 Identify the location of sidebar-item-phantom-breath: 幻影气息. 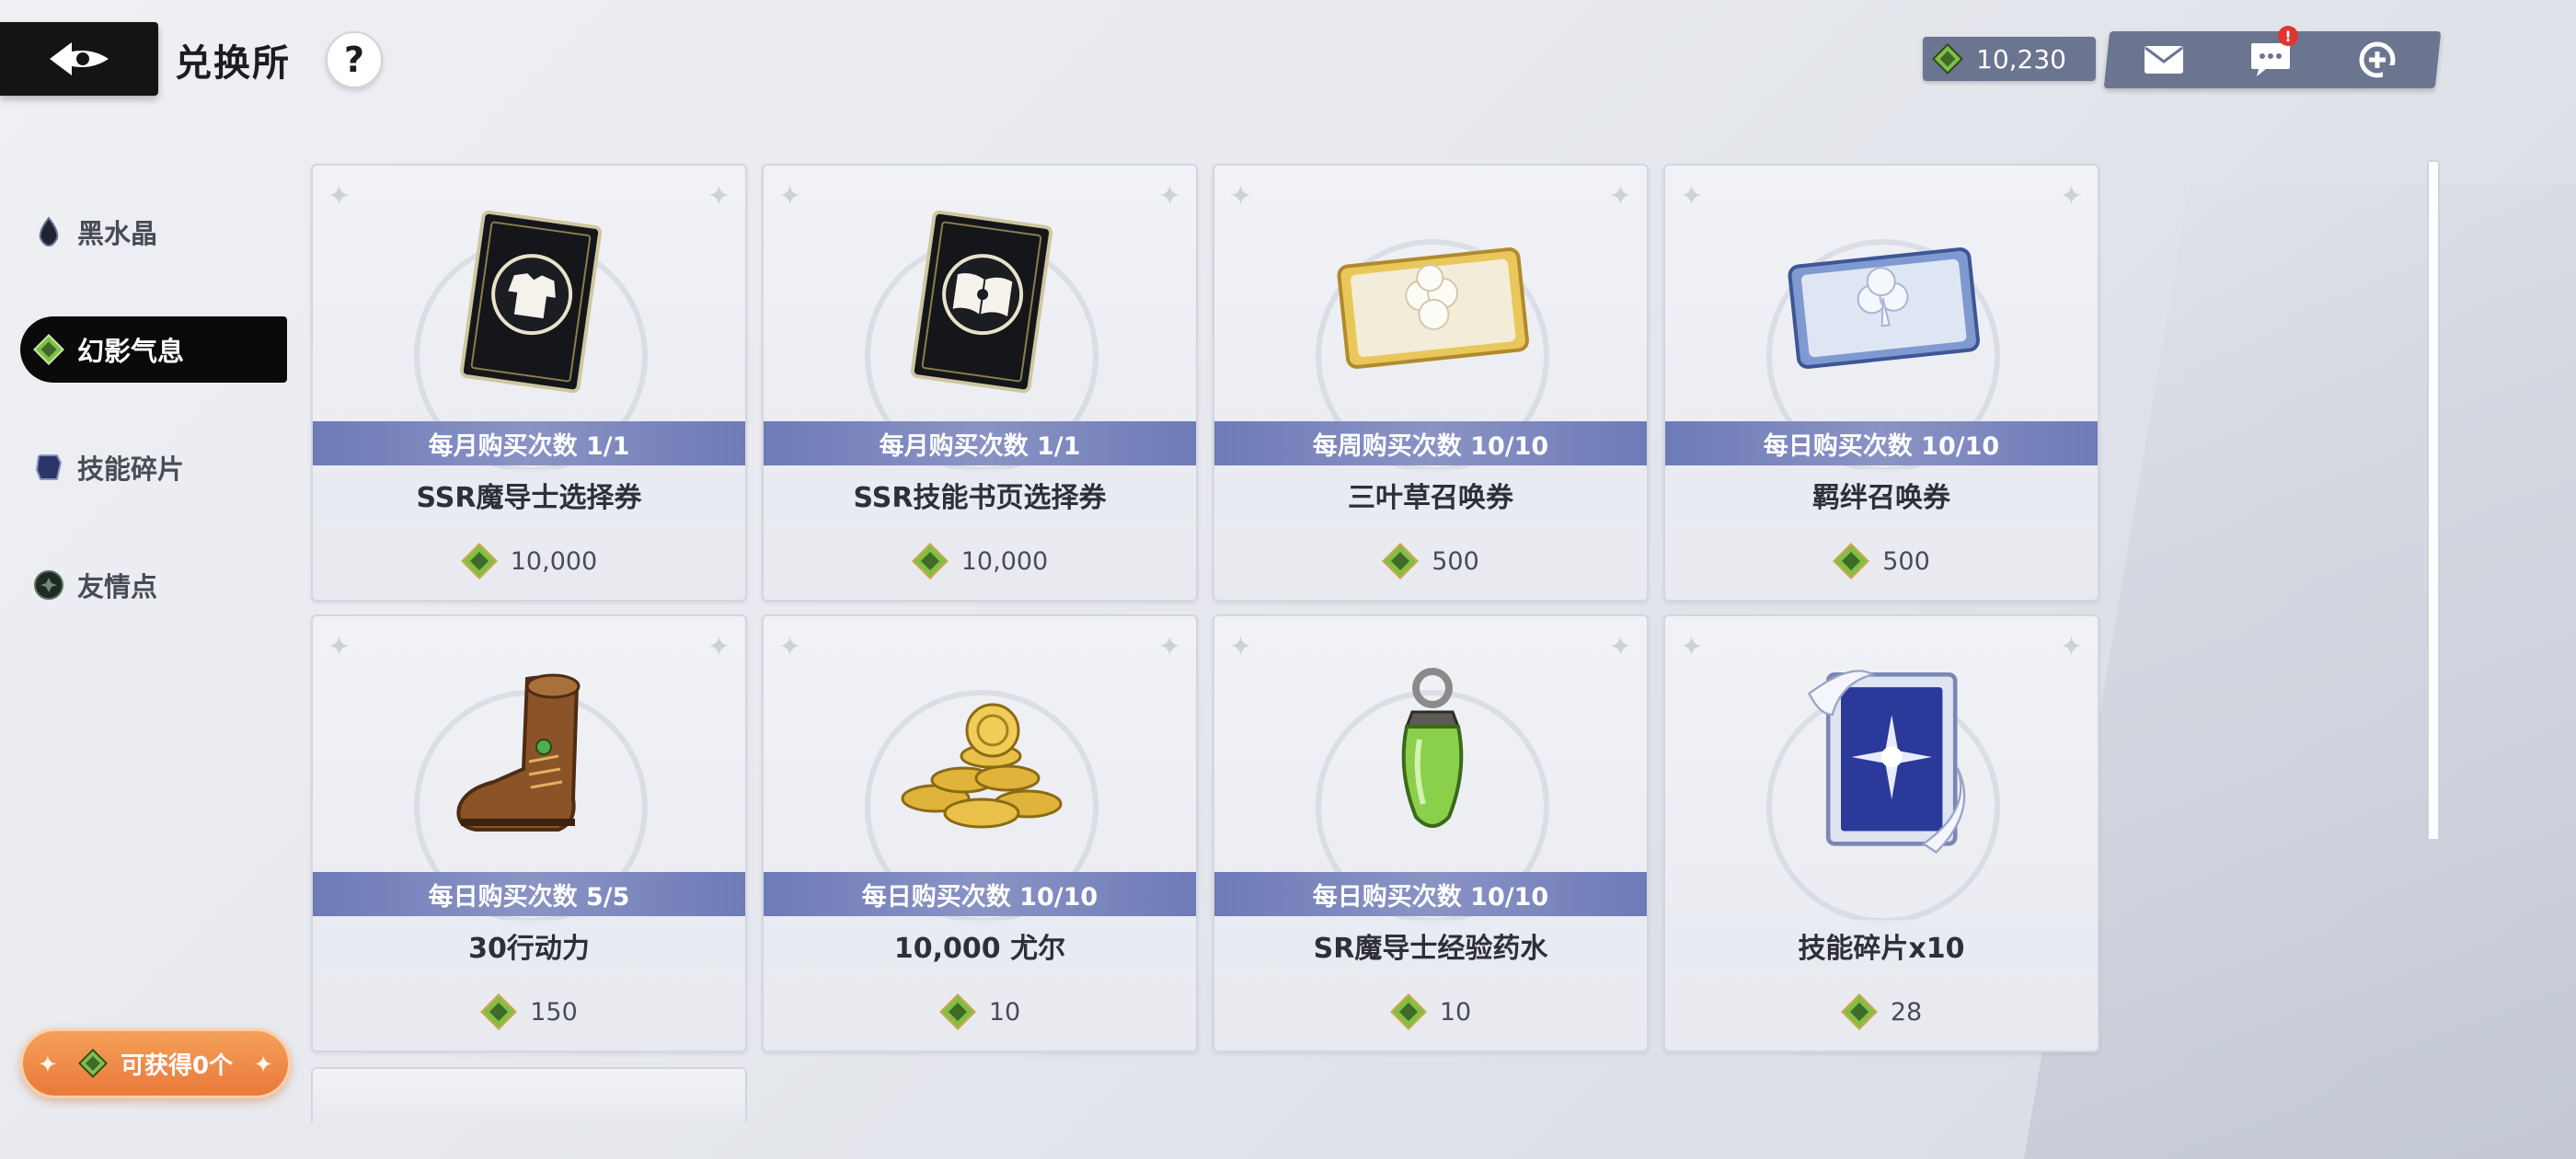
(153, 349).